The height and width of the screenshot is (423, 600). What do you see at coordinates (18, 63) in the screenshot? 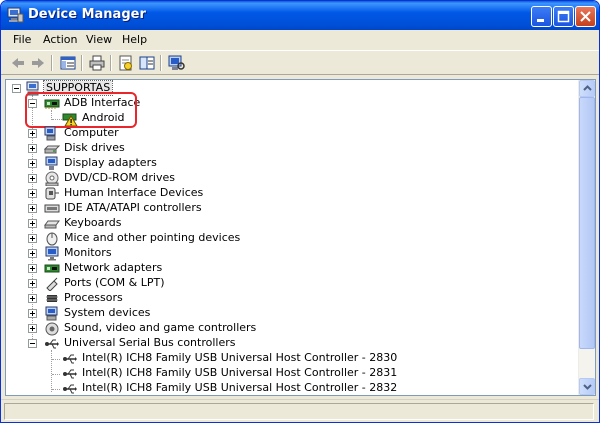
I see `back-arrow-icon` at bounding box center [18, 63].